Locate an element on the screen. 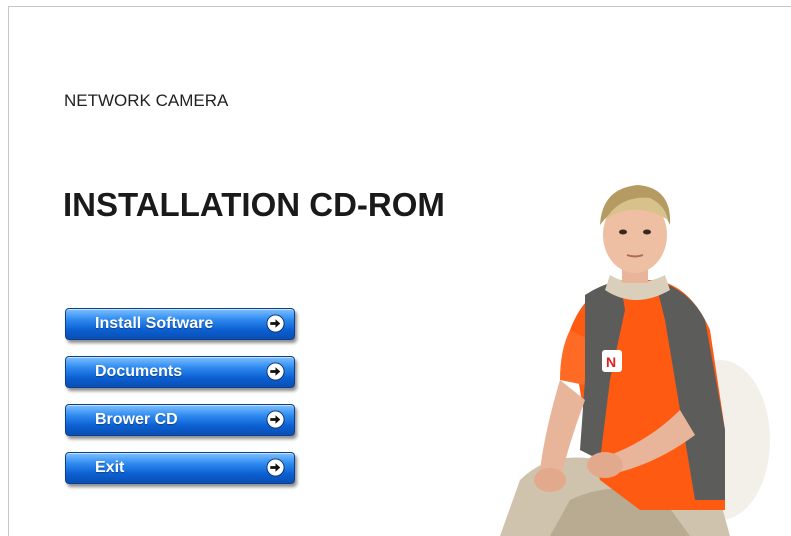 The height and width of the screenshot is (536, 791). install-software-label: Install Software is located at coordinates (154, 323).